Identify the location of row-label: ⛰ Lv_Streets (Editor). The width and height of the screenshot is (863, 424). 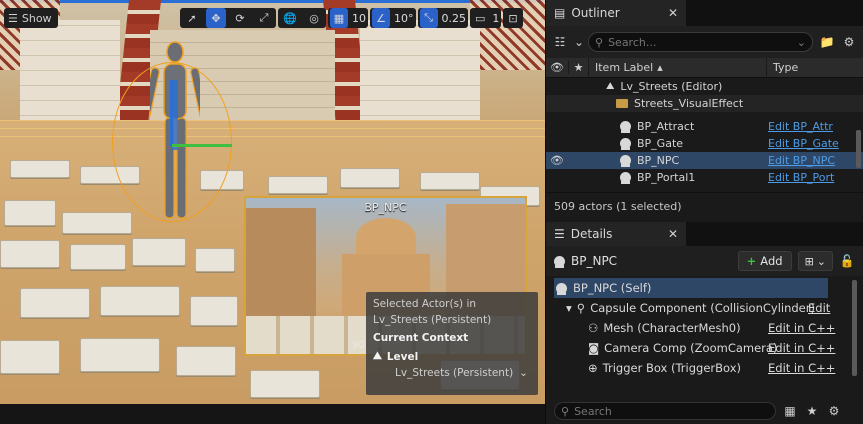
(668, 86).